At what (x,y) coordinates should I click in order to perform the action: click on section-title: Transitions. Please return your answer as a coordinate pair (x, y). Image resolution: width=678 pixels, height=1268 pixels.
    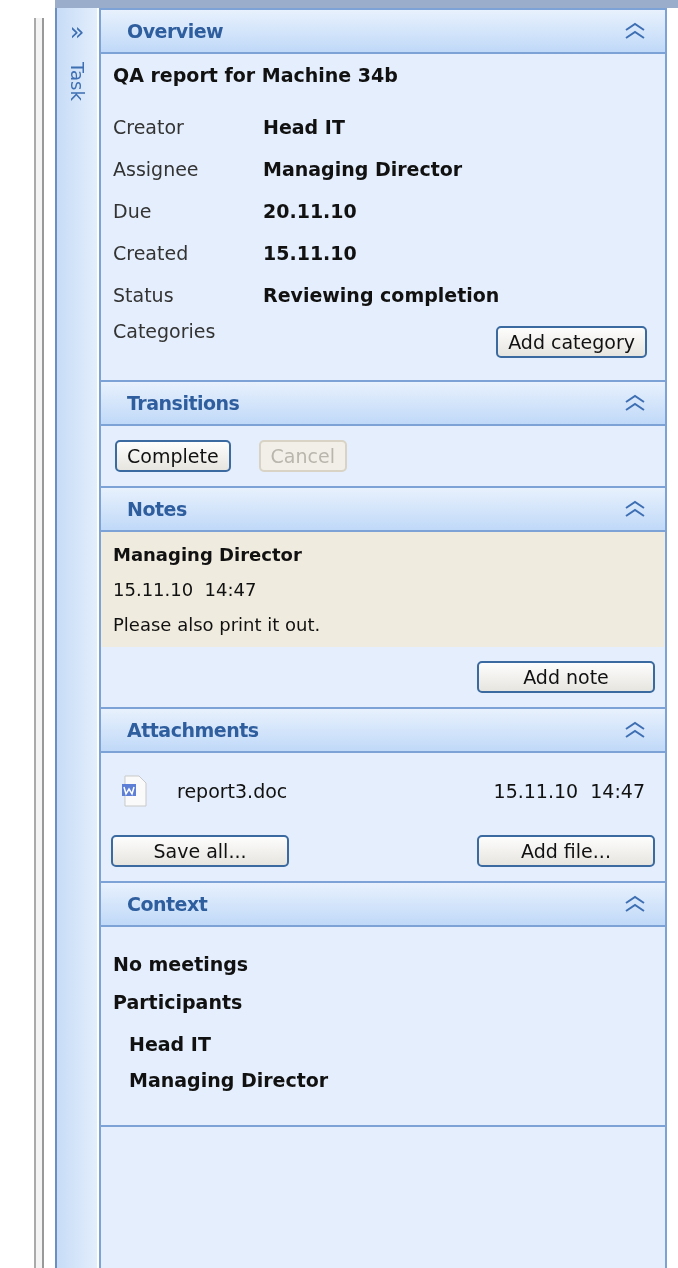
    Looking at the image, I should click on (183, 403).